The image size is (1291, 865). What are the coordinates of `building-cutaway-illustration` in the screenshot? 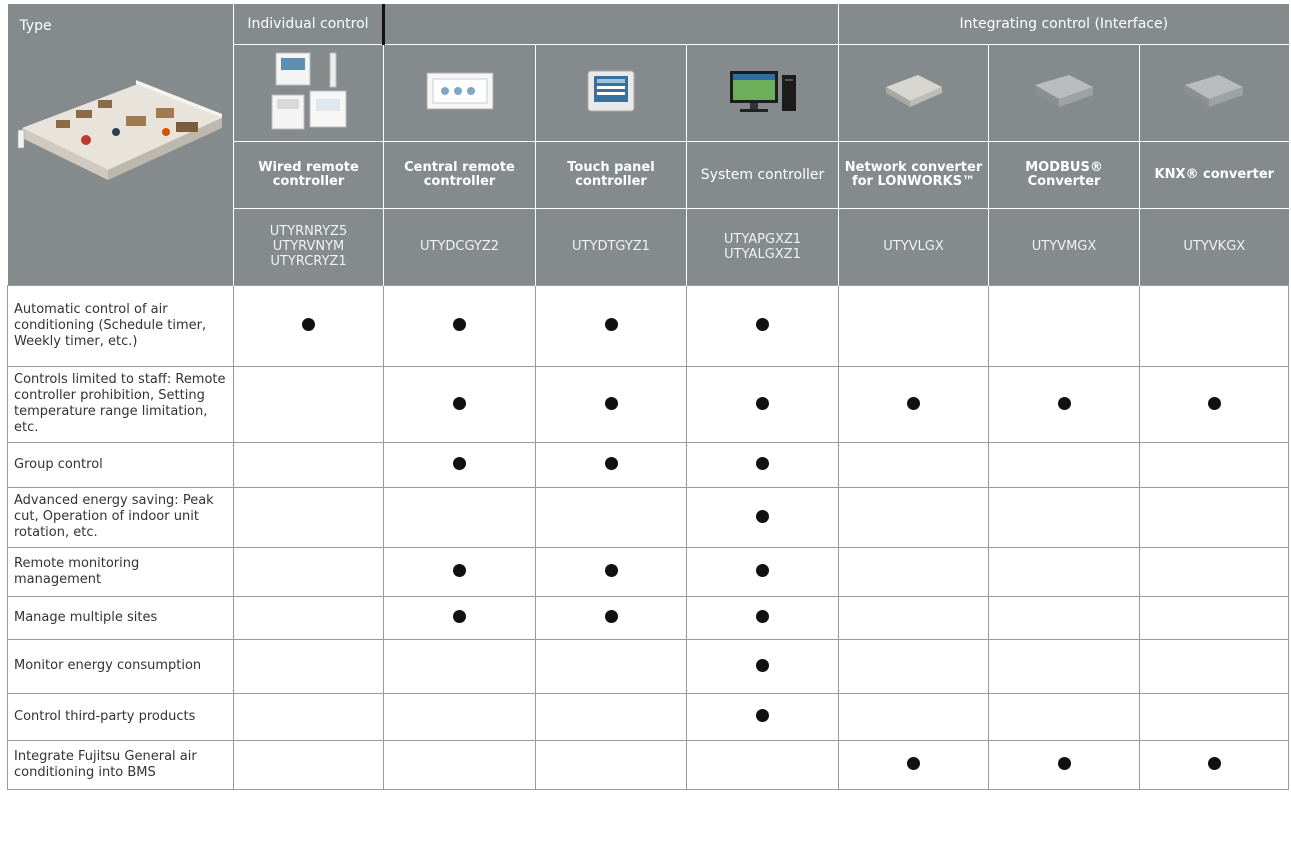 It's located at (119, 130).